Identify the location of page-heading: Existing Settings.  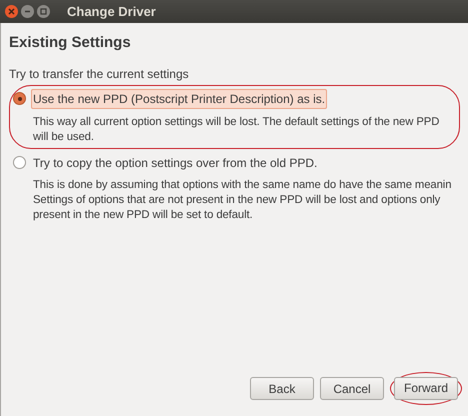
(70, 43).